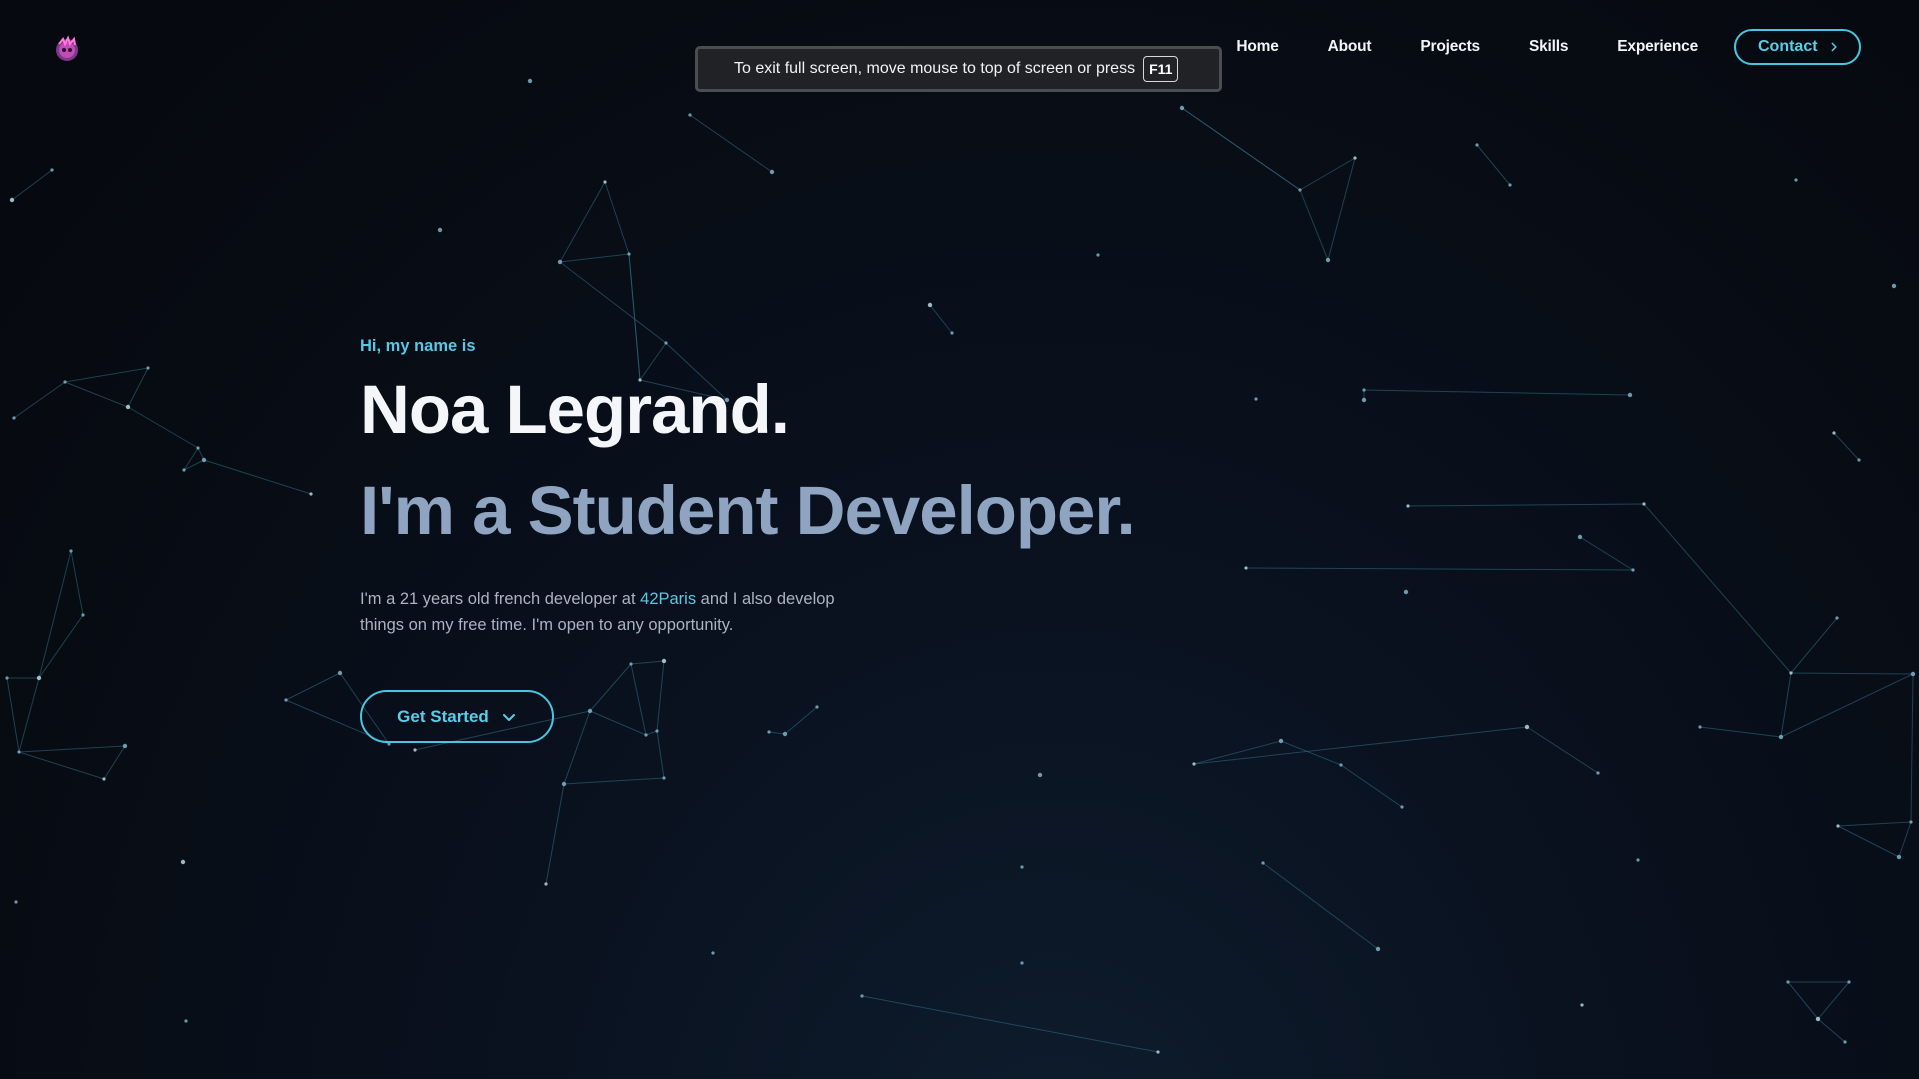 The height and width of the screenshot is (1079, 1919). Describe the element at coordinates (1350, 47) in the screenshot. I see `nav-about: About` at that location.